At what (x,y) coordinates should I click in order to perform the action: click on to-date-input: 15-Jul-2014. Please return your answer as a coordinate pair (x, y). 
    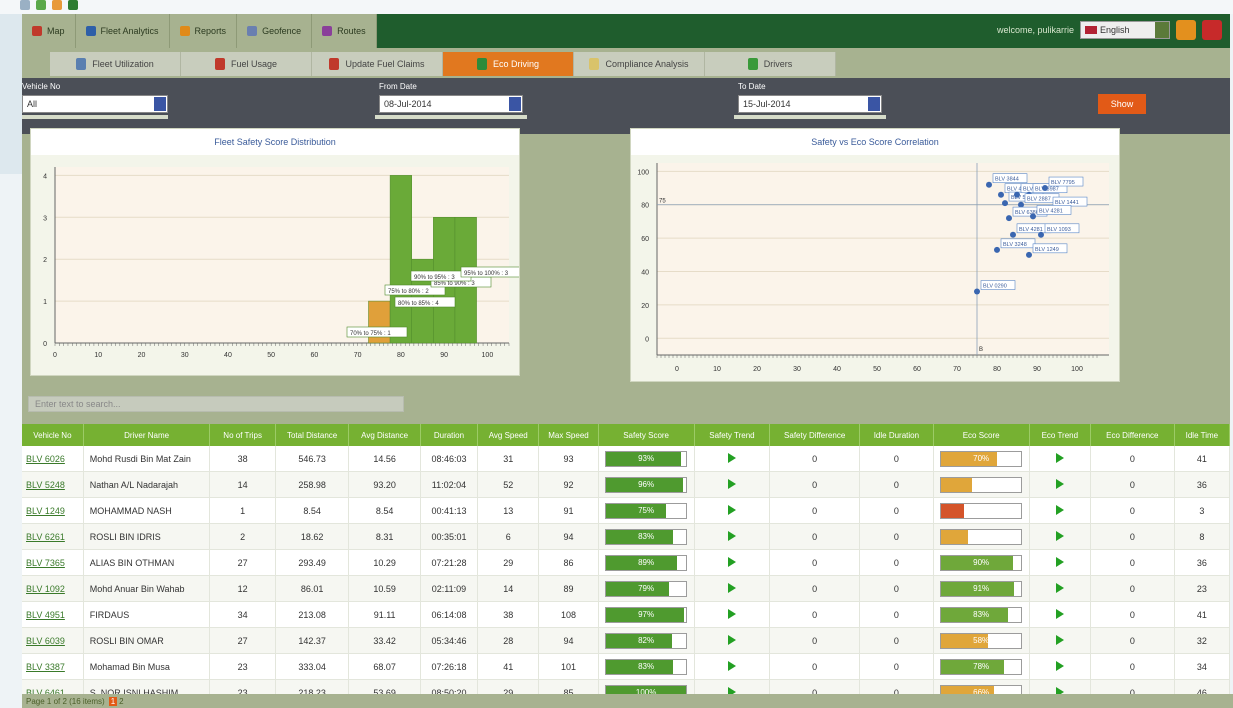
    Looking at the image, I should click on (810, 104).